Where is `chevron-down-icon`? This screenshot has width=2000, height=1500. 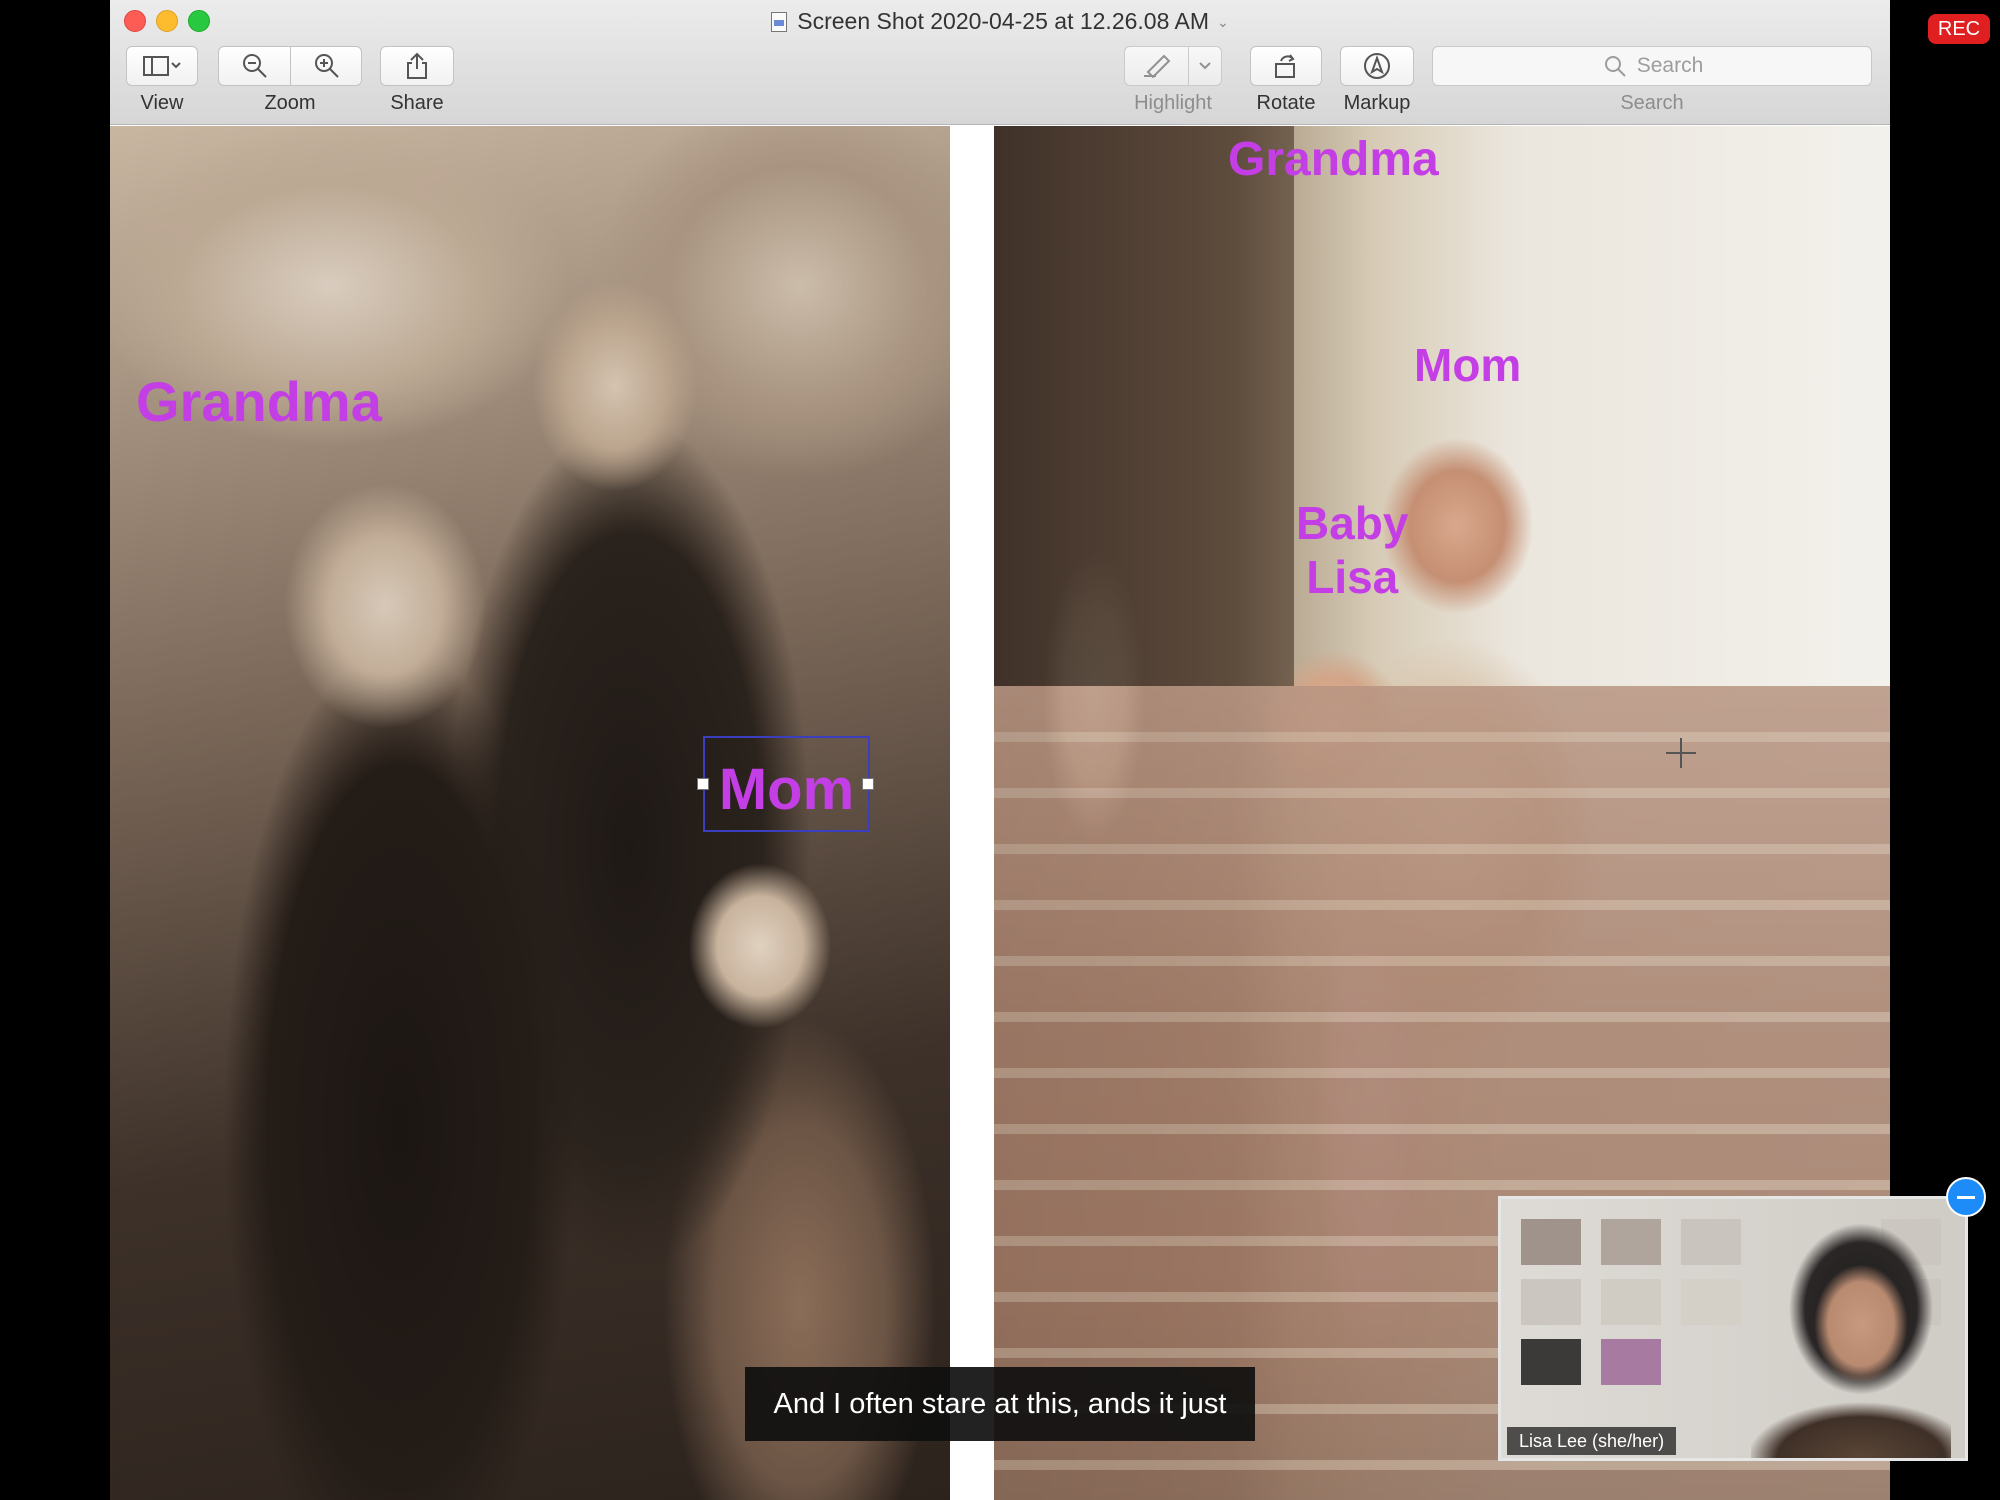
chevron-down-icon is located at coordinates (1205, 66).